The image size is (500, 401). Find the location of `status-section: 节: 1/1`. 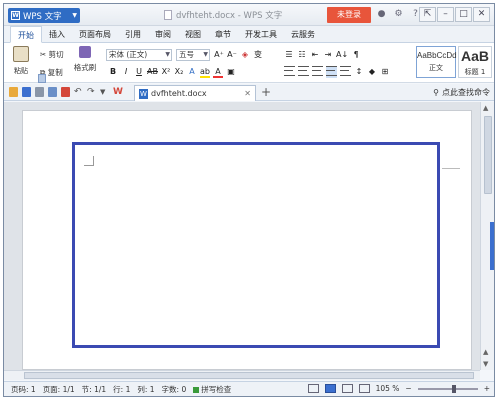

status-section: 节: 1/1 is located at coordinates (94, 389).